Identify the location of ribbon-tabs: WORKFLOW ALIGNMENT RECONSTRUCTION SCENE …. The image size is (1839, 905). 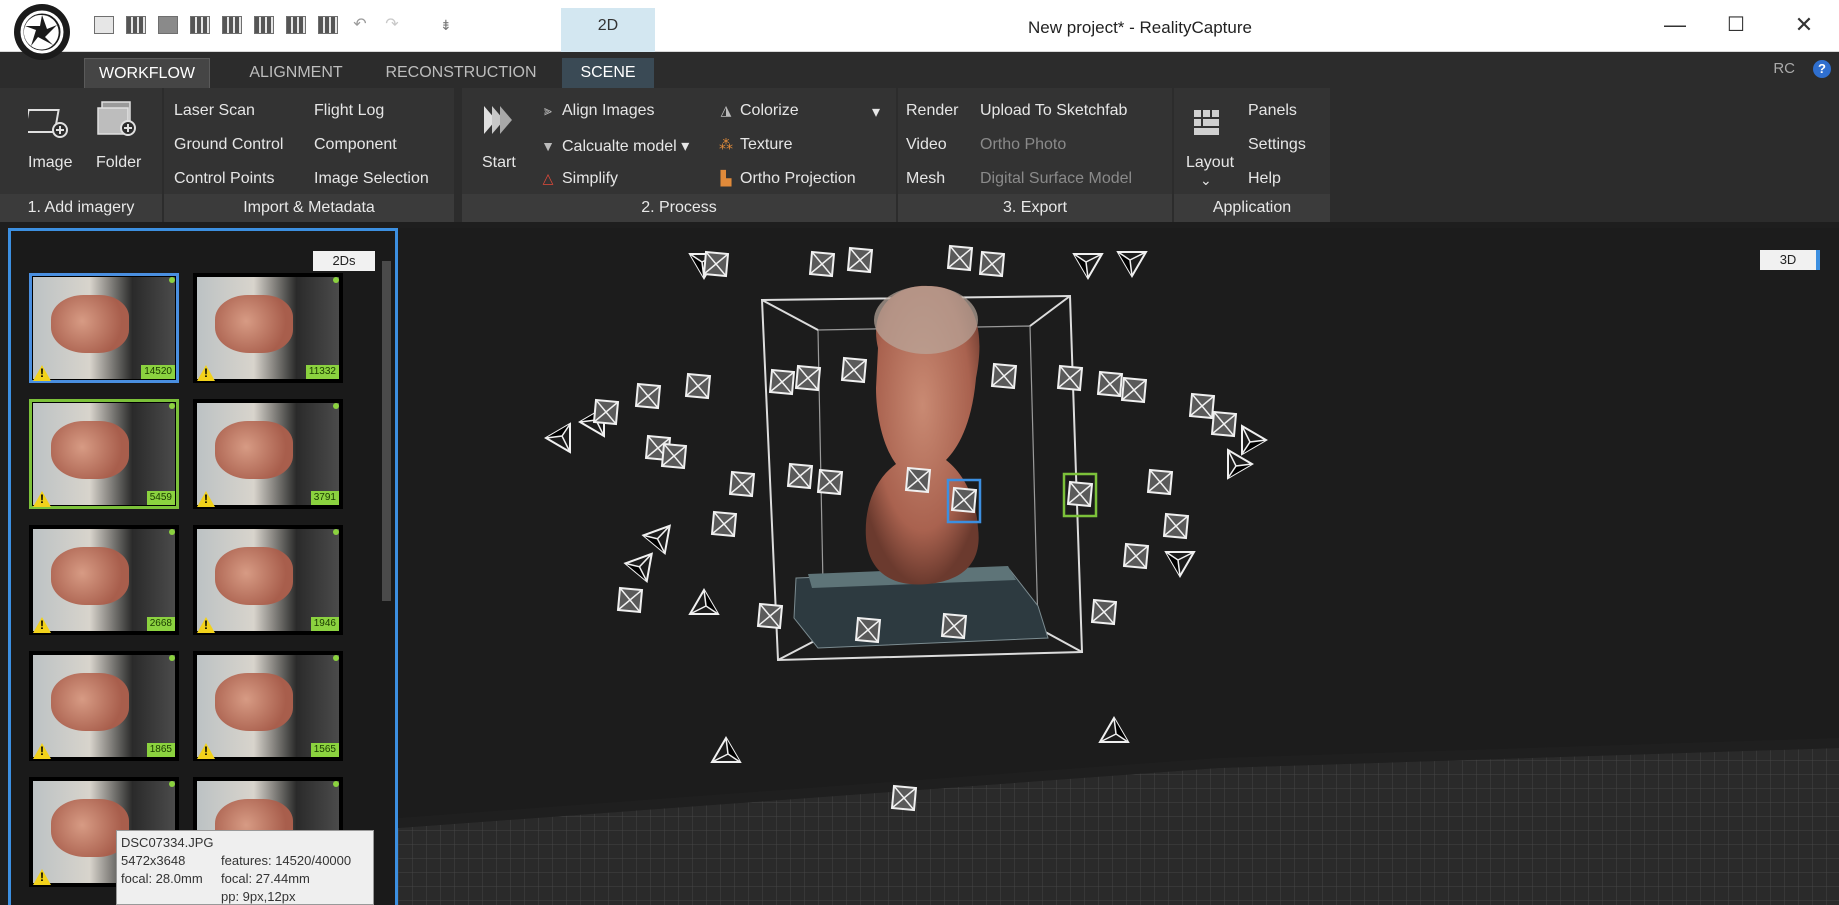
(919, 70).